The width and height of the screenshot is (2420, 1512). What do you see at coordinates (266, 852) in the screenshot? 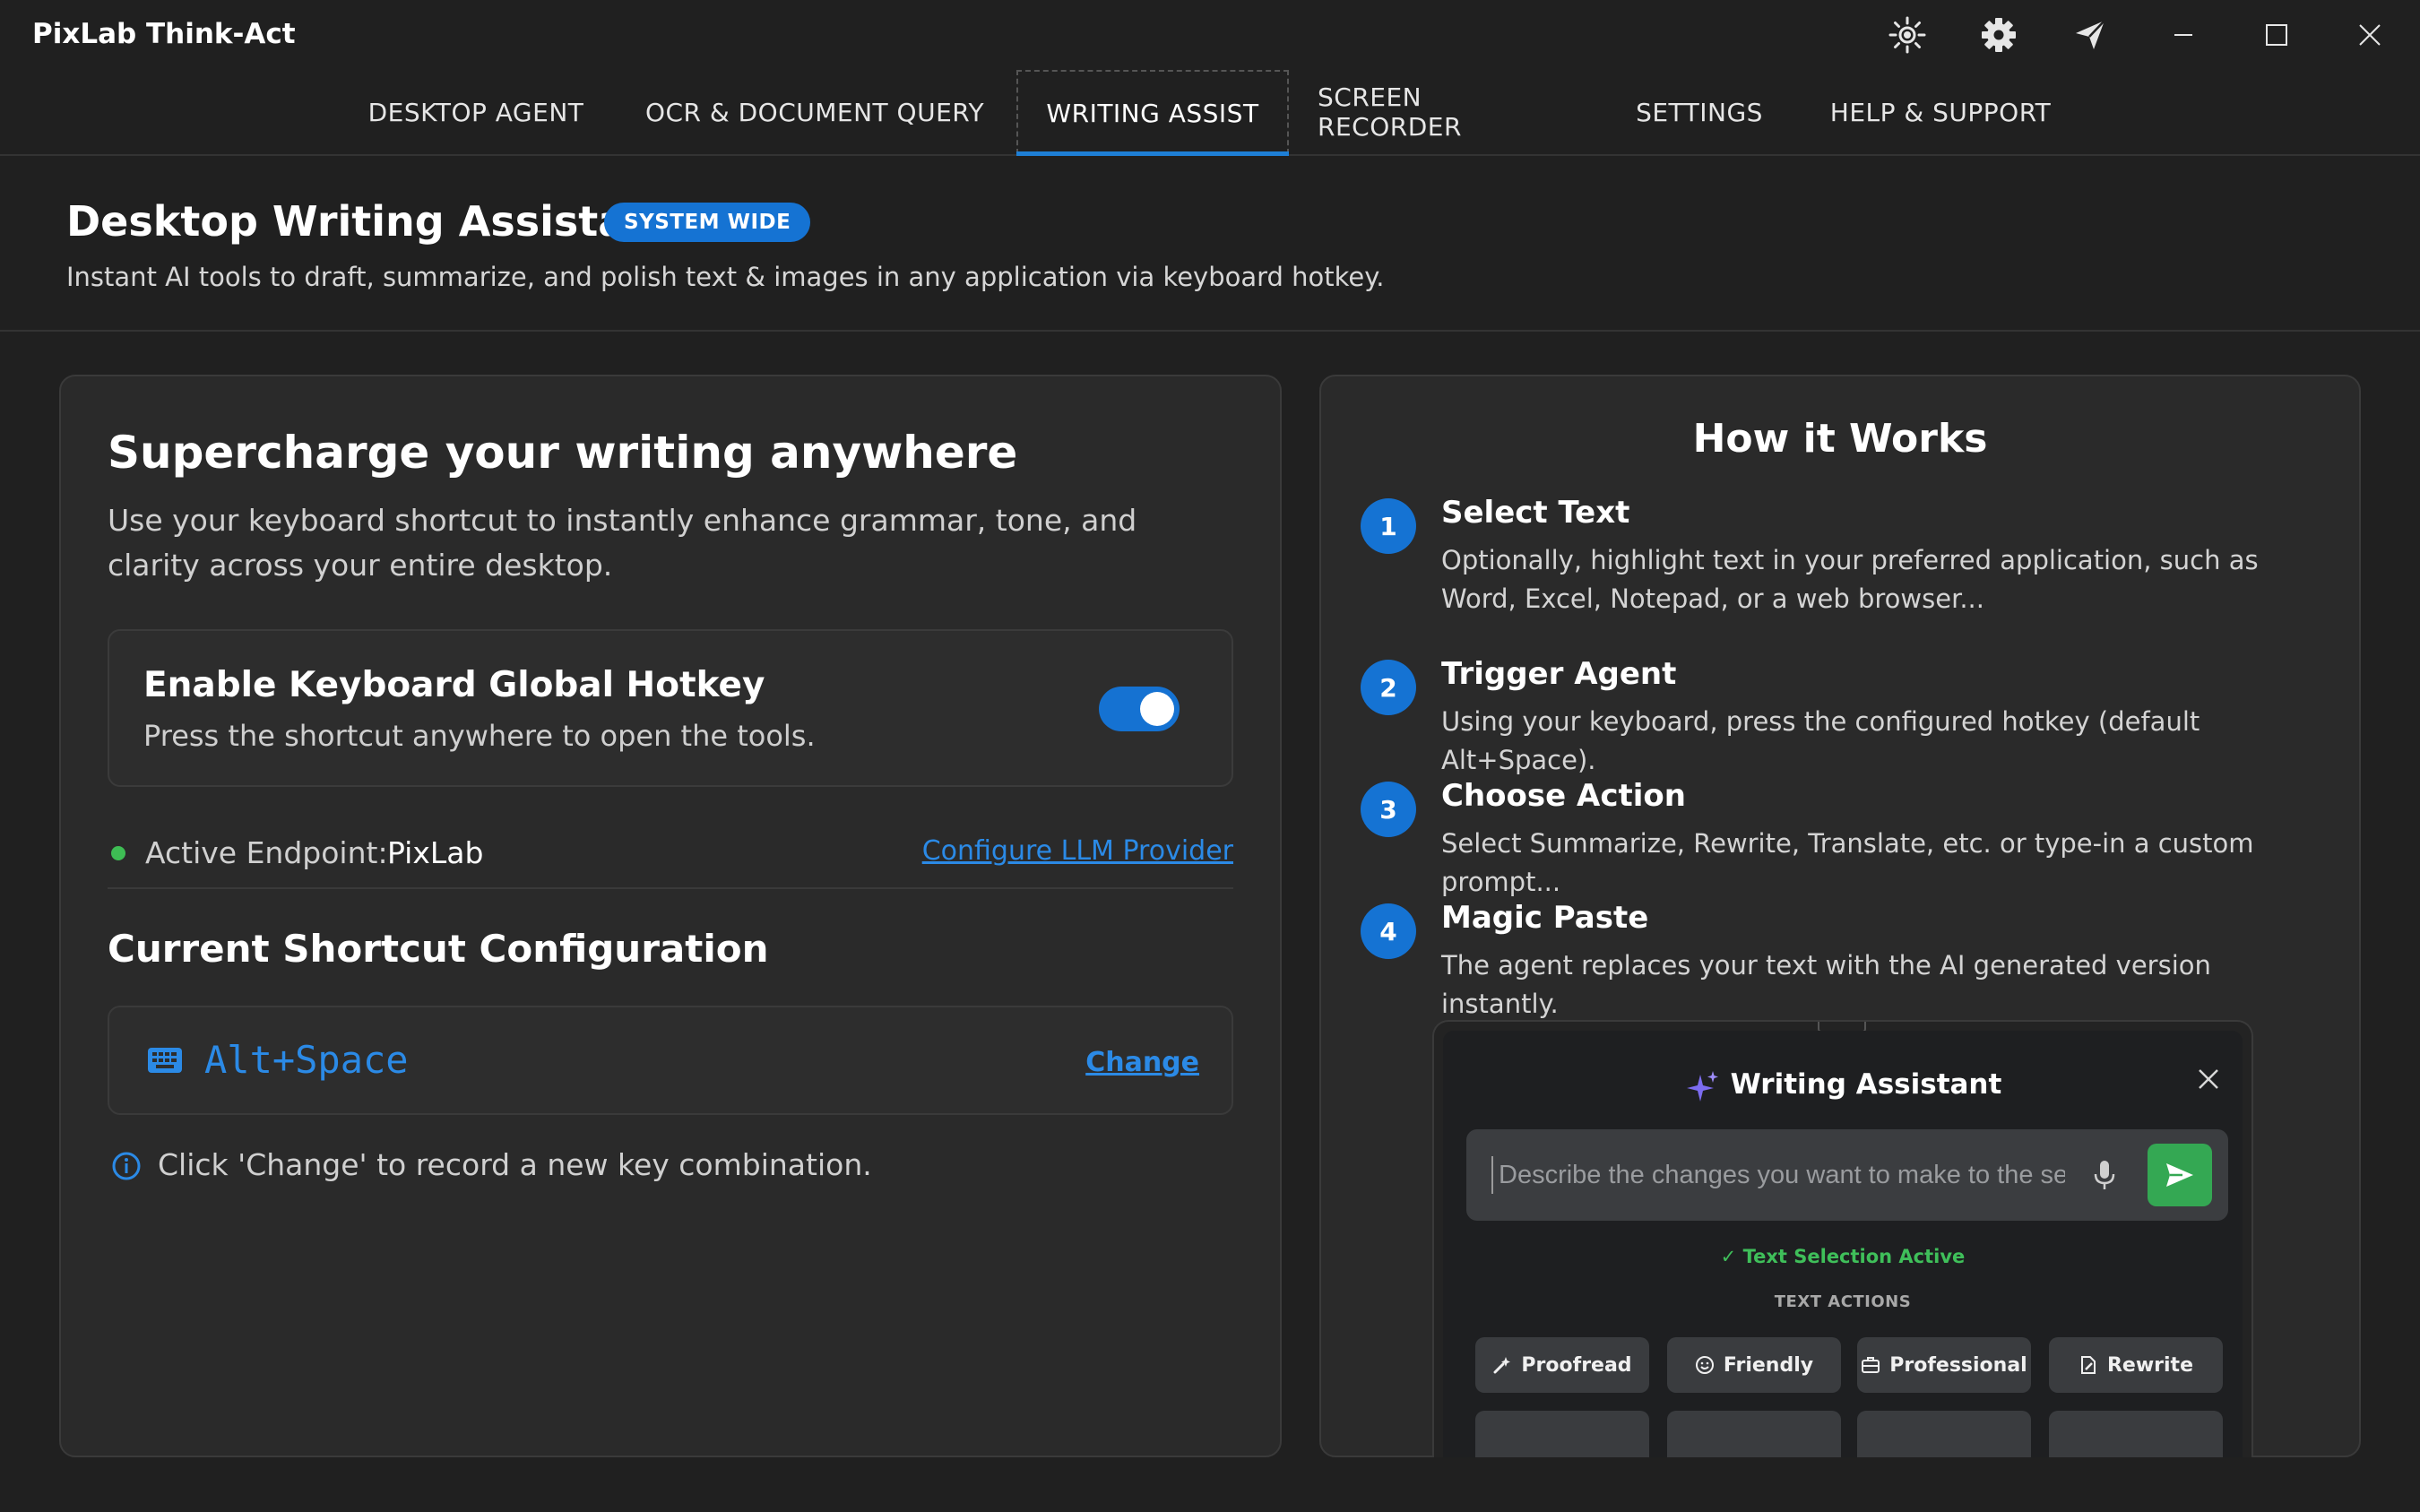
I see `endpoint-label: Active Endpoint:` at bounding box center [266, 852].